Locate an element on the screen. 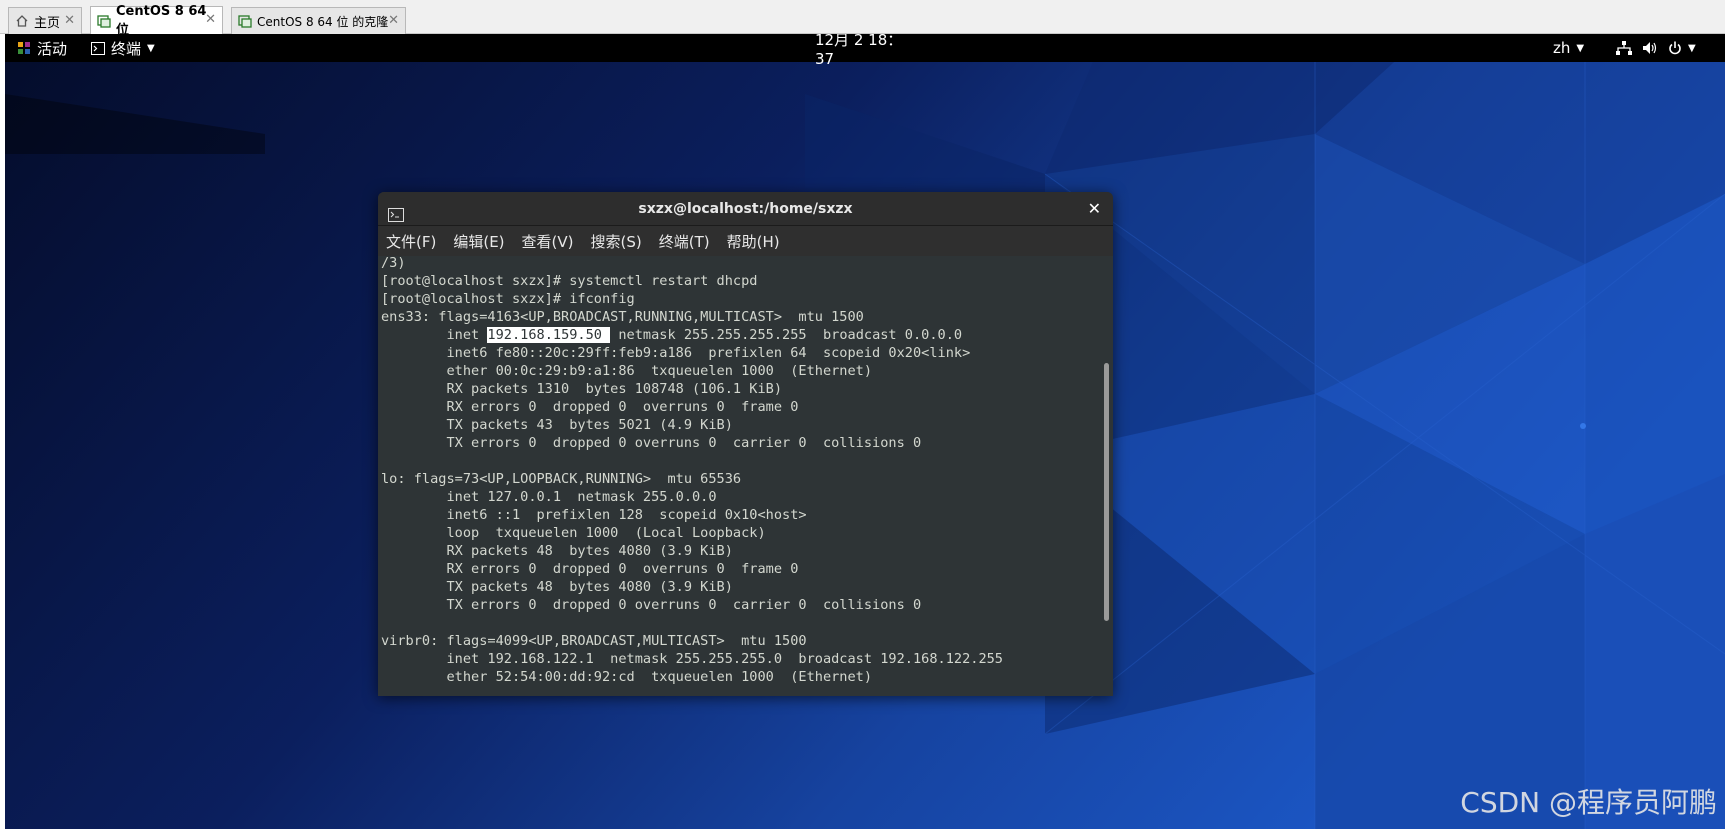  system-menu: ▼ is located at coordinates (1656, 48).